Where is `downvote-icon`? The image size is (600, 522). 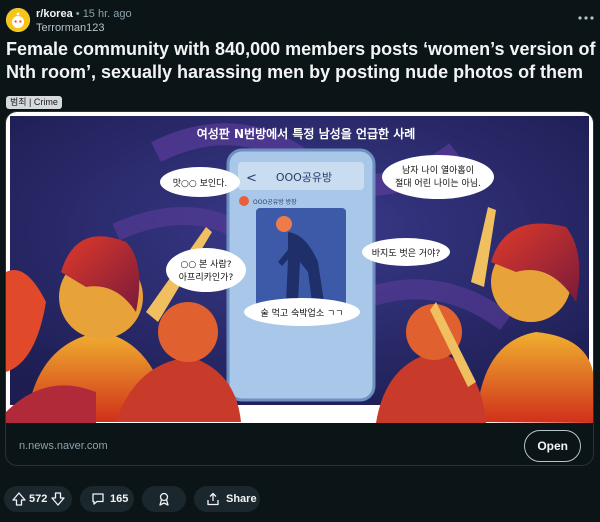
downvote-icon is located at coordinates (58, 499).